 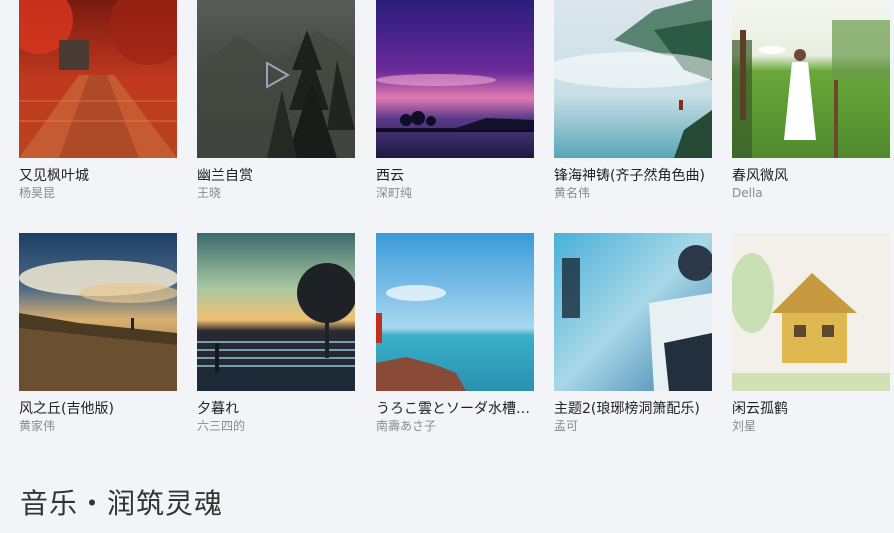 I want to click on blue-sea-rocks-image, so click(x=455, y=312).